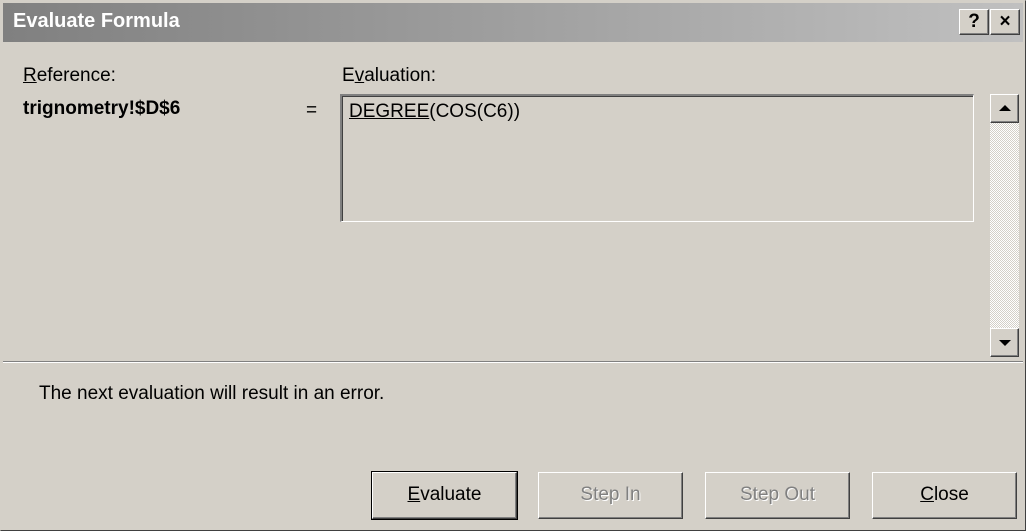 The image size is (1026, 531). What do you see at coordinates (389, 111) in the screenshot?
I see `evaluation-current-term: DEGREE` at bounding box center [389, 111].